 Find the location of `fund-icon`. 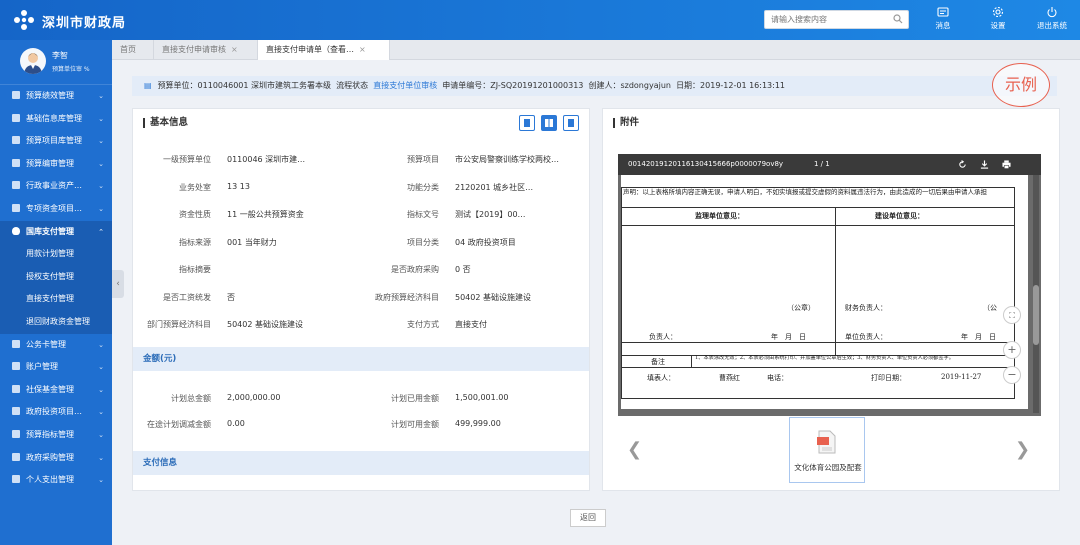

fund-icon is located at coordinates (16, 388).